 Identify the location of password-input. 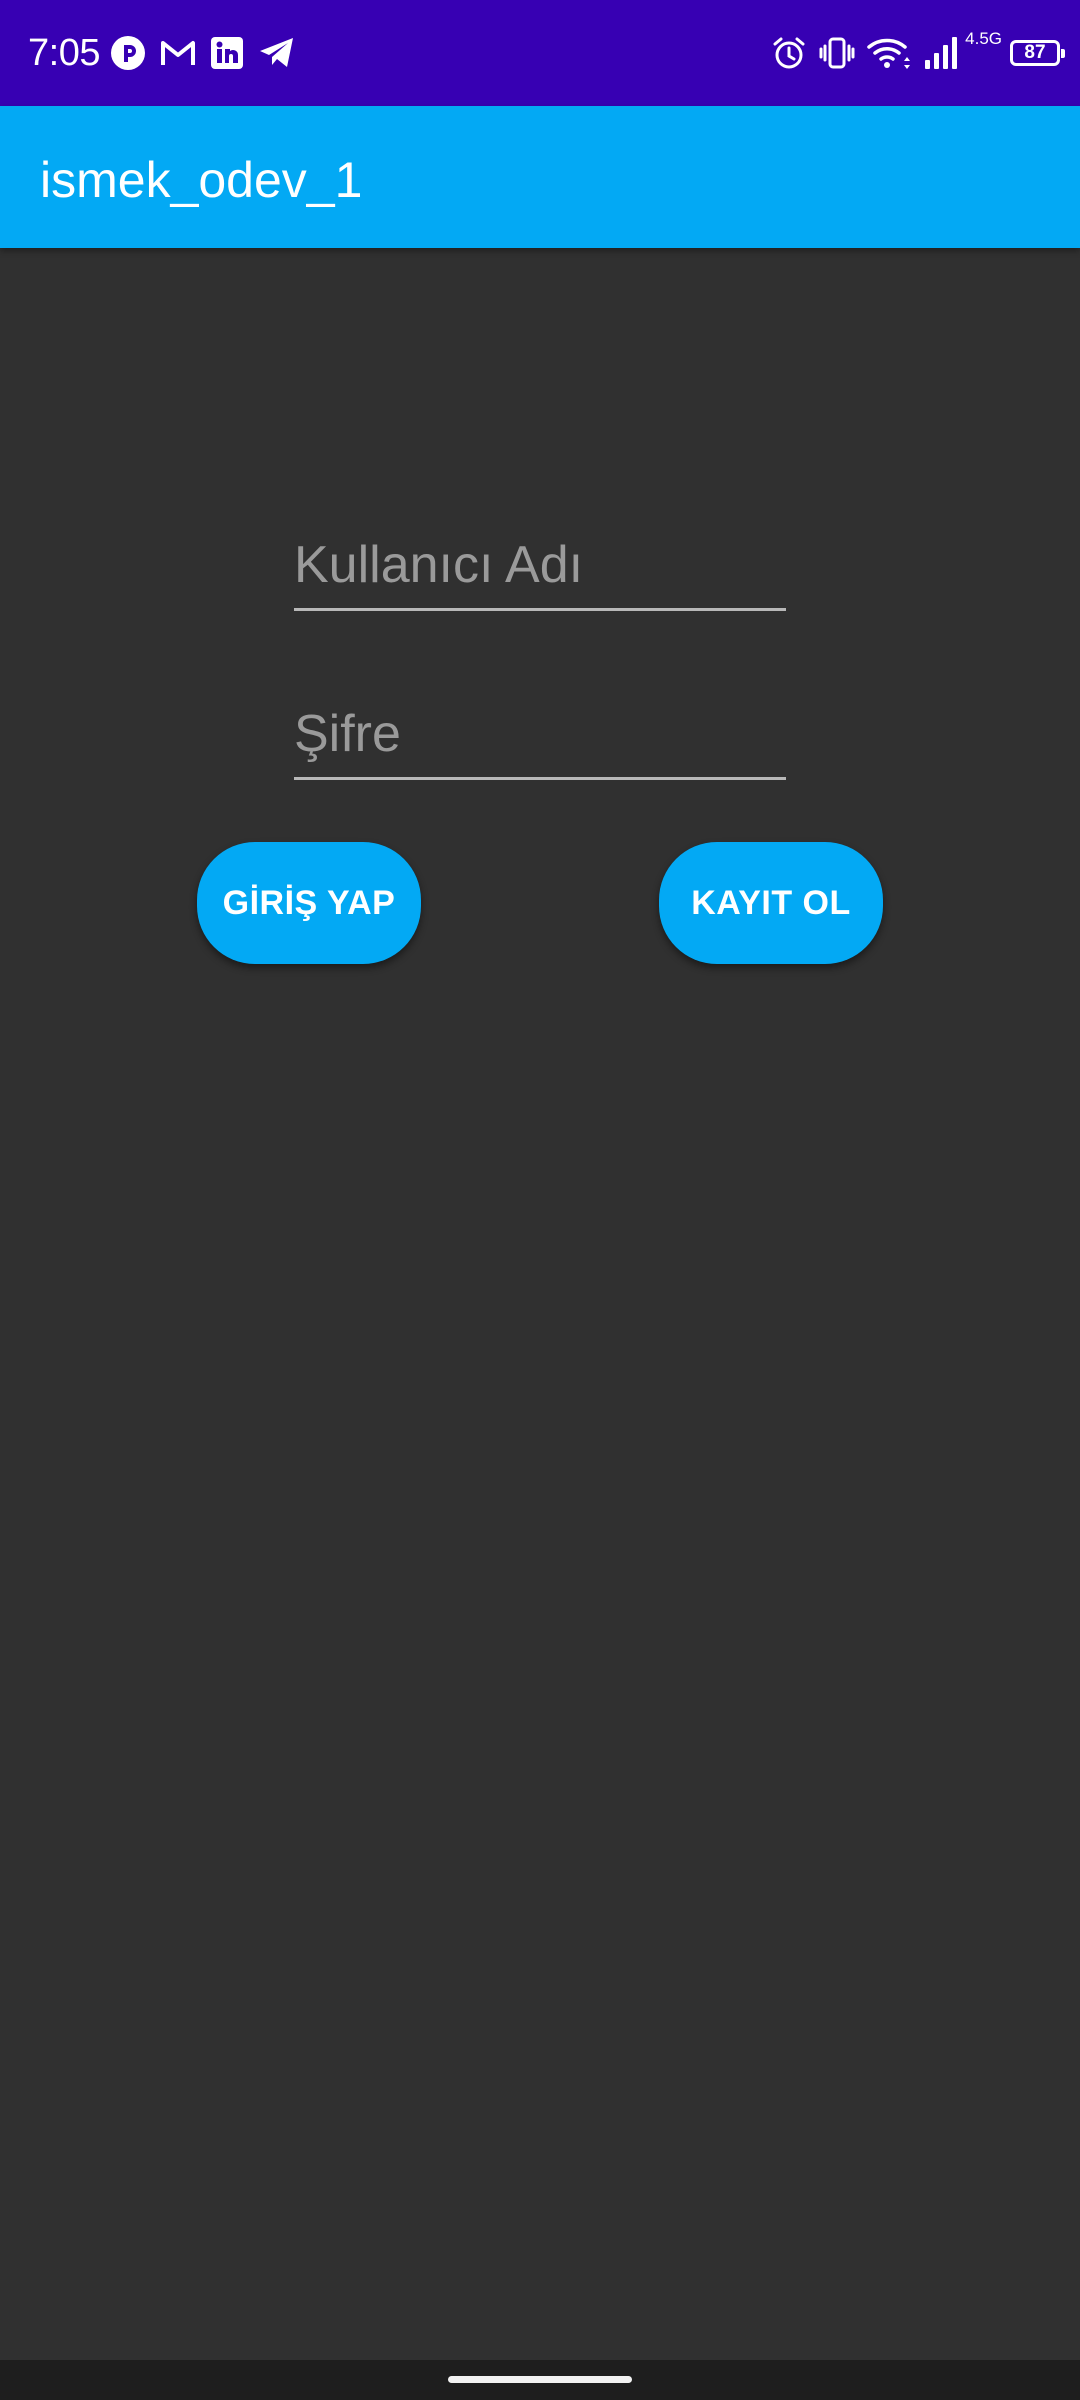
(540, 734).